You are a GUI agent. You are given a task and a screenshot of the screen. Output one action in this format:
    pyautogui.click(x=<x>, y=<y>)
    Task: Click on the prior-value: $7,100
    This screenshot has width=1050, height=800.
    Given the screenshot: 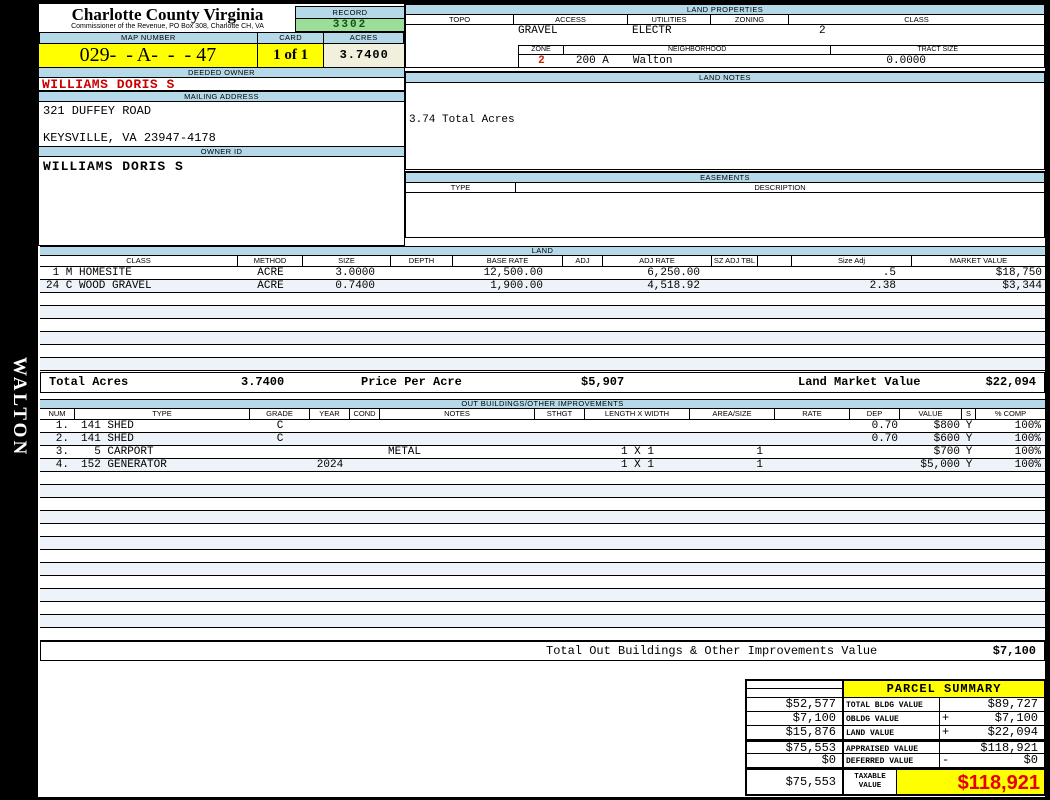 What is the action you would take?
    pyautogui.click(x=795, y=718)
    